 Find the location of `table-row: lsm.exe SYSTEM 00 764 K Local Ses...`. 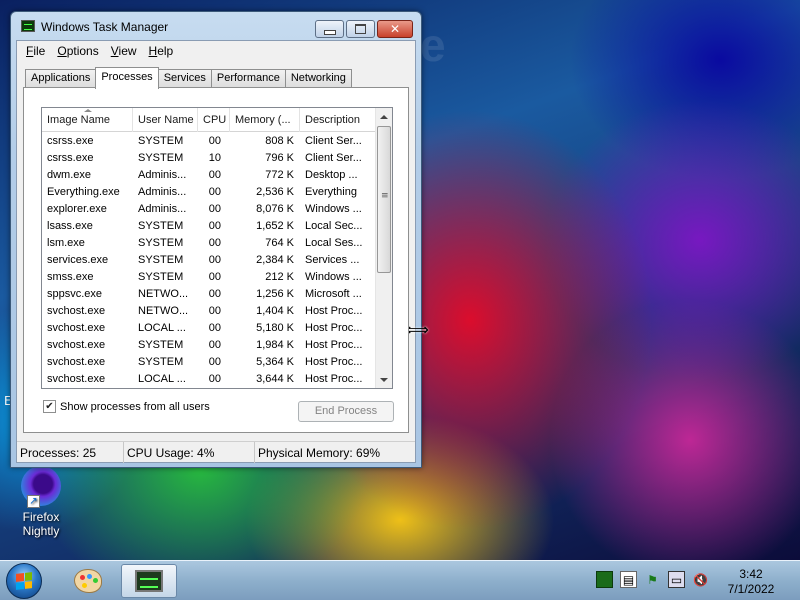

table-row: lsm.exe SYSTEM 00 764 K Local Ses... is located at coordinates (209, 243).